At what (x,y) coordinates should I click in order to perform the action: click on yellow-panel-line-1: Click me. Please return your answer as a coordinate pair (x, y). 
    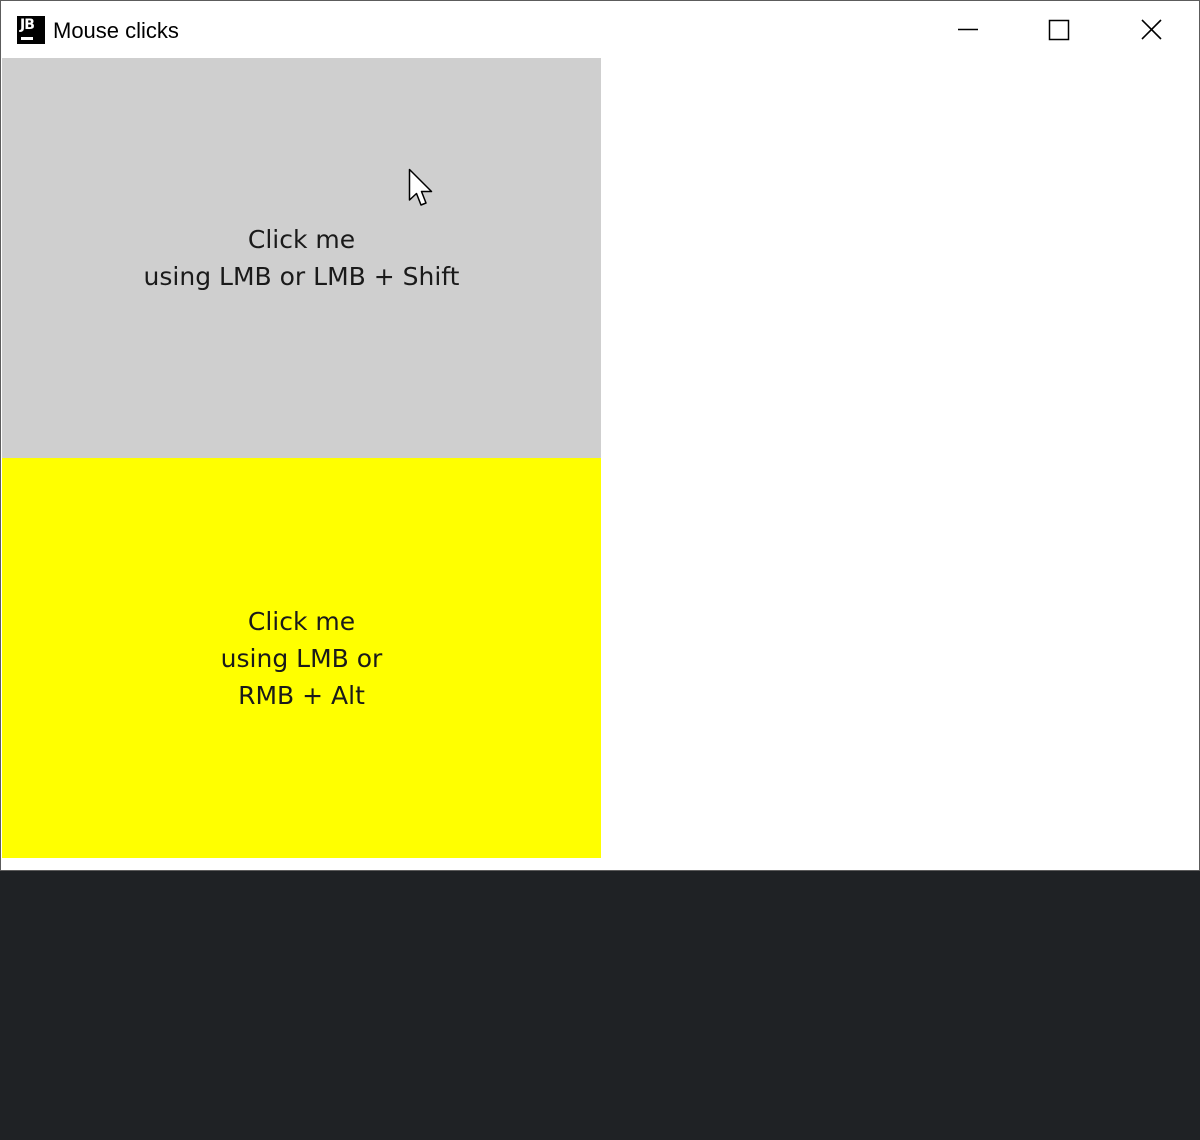
    Looking at the image, I should click on (301, 621).